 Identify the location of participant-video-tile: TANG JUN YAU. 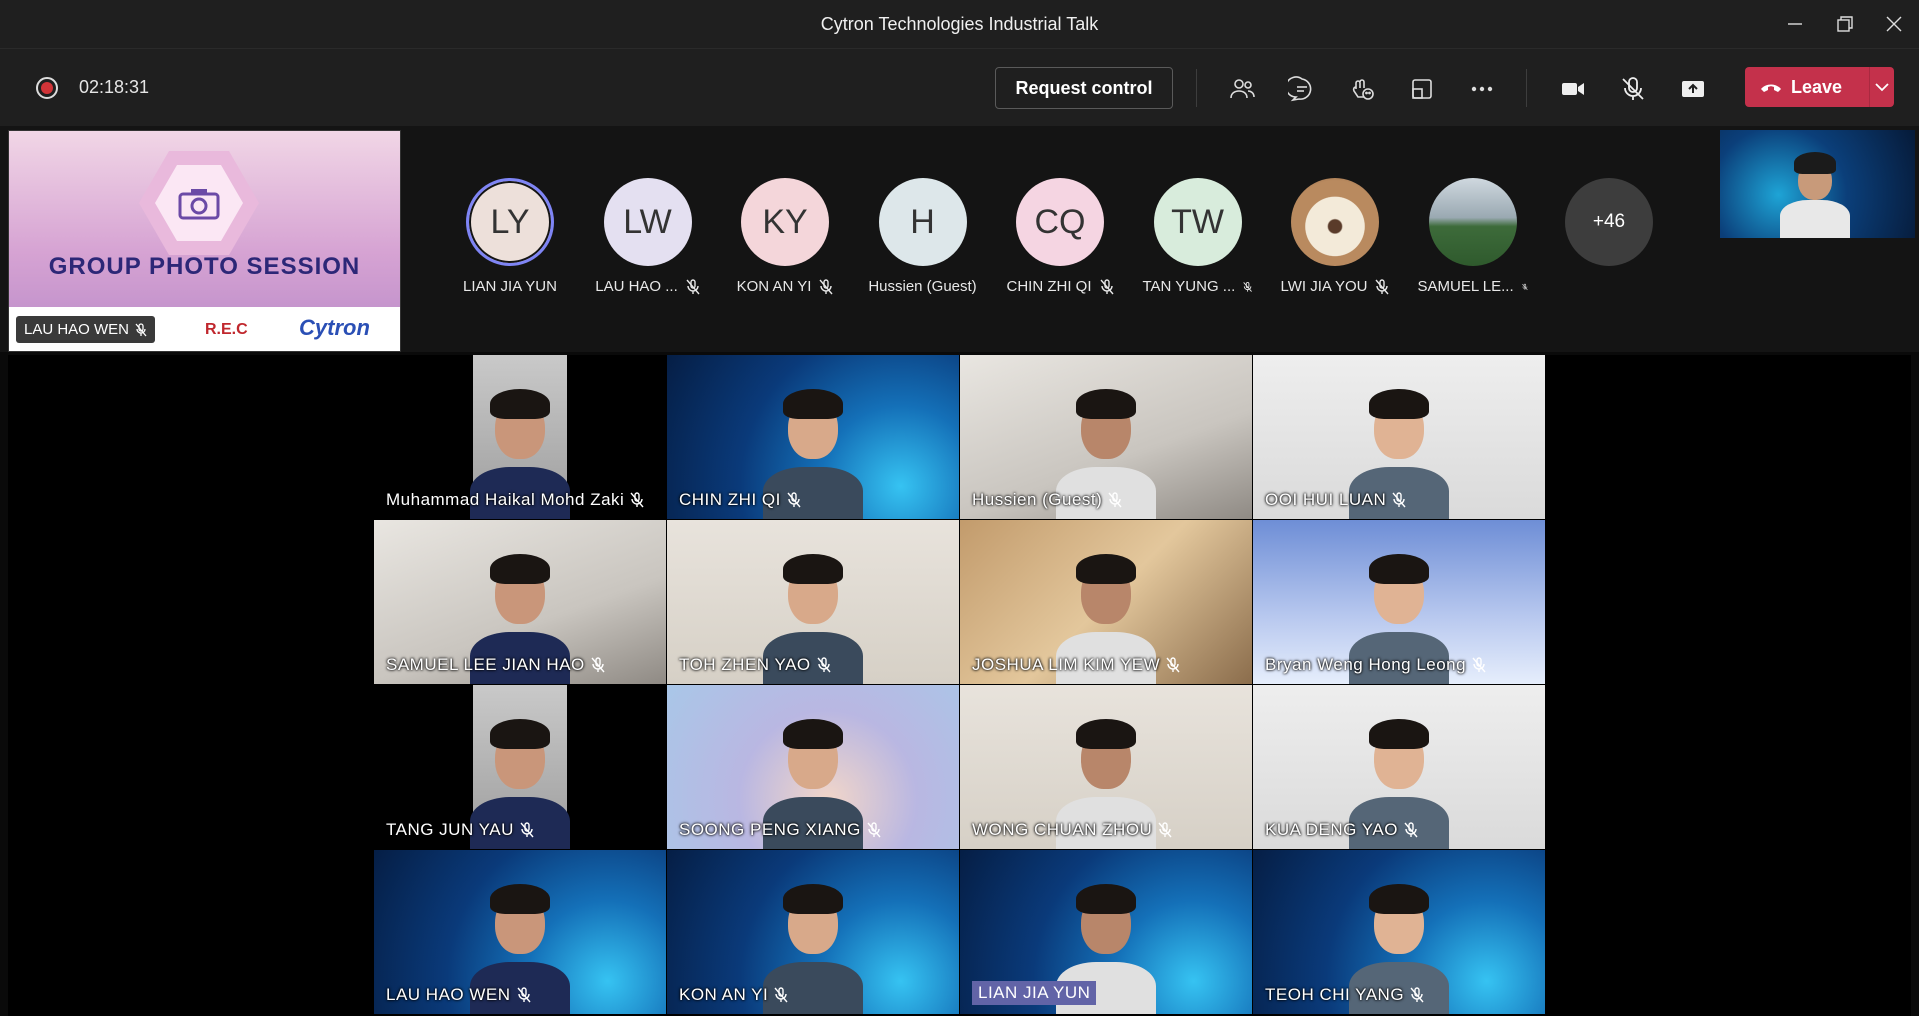
(520, 767).